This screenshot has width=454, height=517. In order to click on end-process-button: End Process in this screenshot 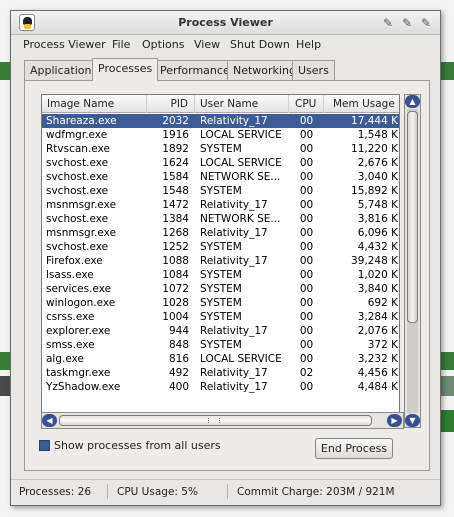, I will do `click(354, 448)`.